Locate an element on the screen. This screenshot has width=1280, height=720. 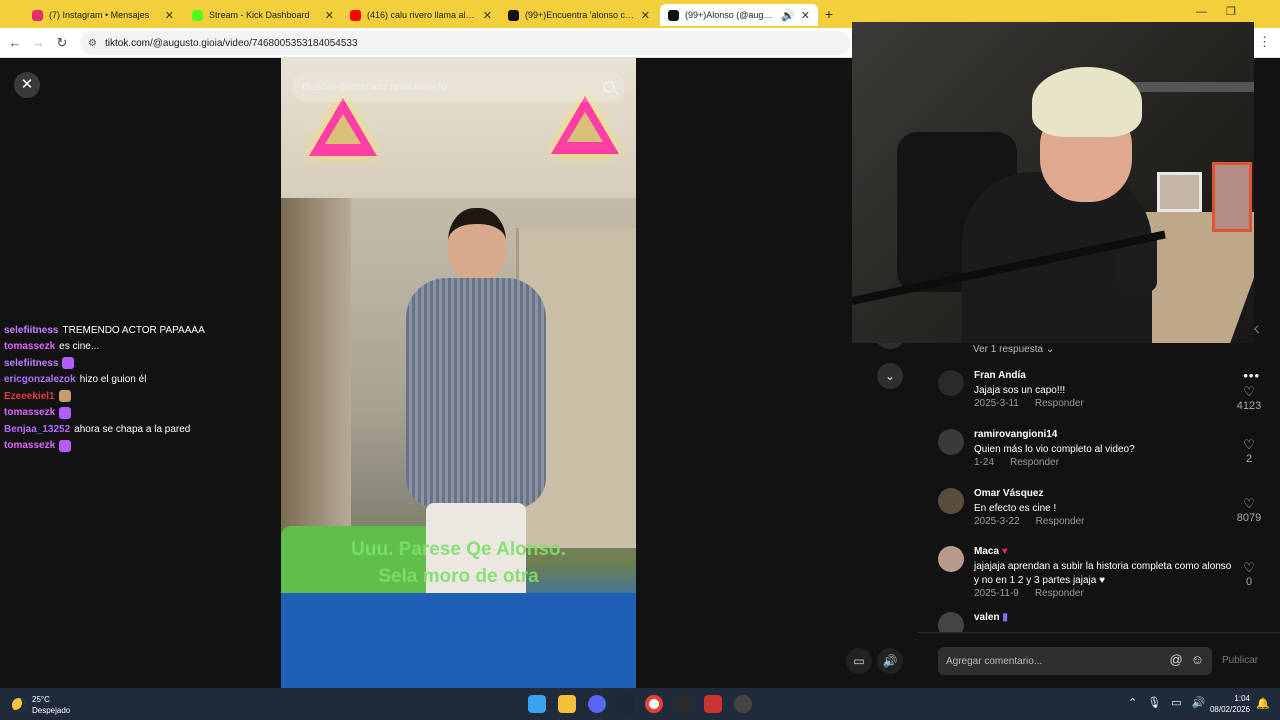
triangle-light-right is located at coordinates (585, 125).